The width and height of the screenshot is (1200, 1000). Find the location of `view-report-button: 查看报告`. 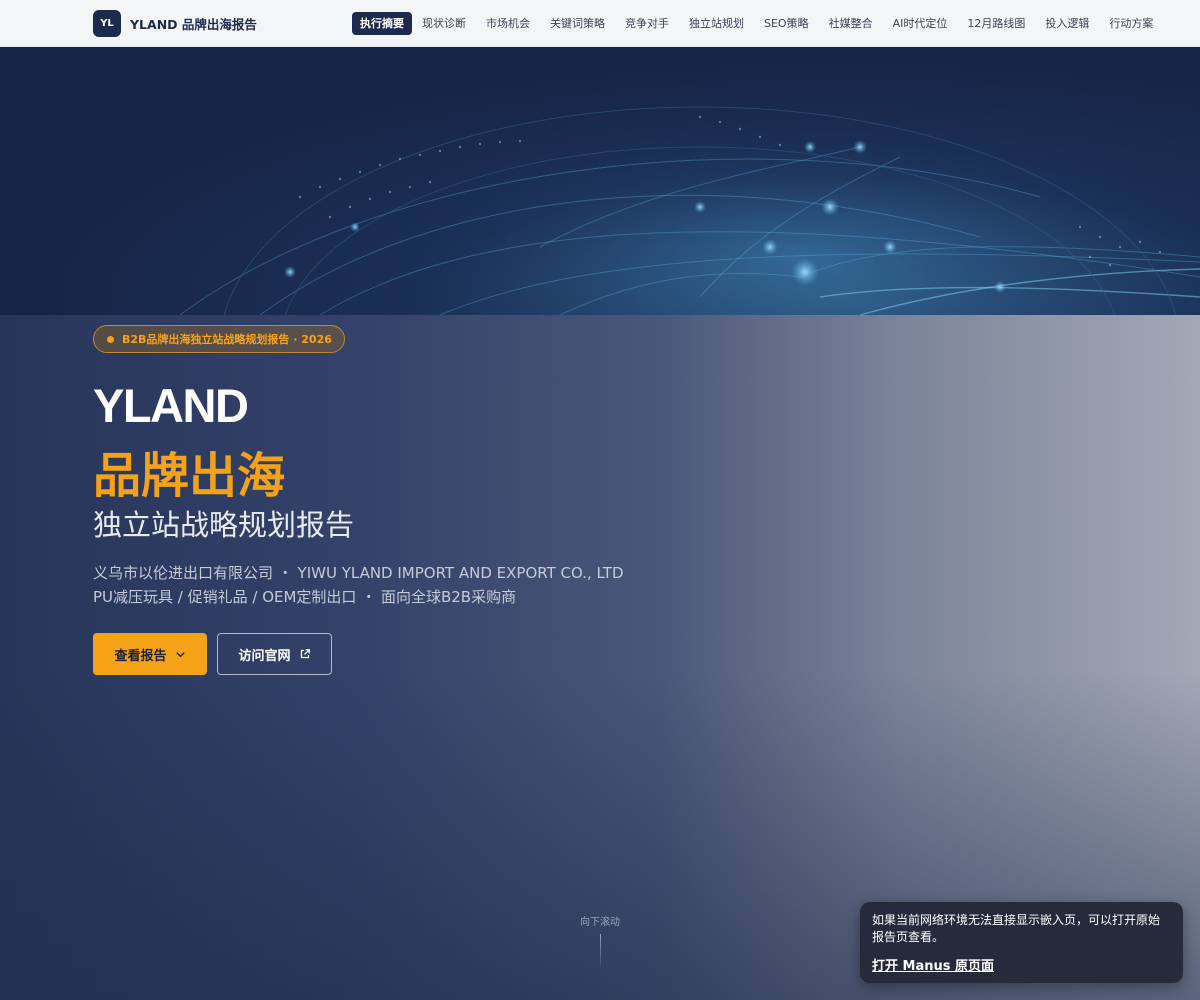

view-report-button: 查看报告 is located at coordinates (150, 654).